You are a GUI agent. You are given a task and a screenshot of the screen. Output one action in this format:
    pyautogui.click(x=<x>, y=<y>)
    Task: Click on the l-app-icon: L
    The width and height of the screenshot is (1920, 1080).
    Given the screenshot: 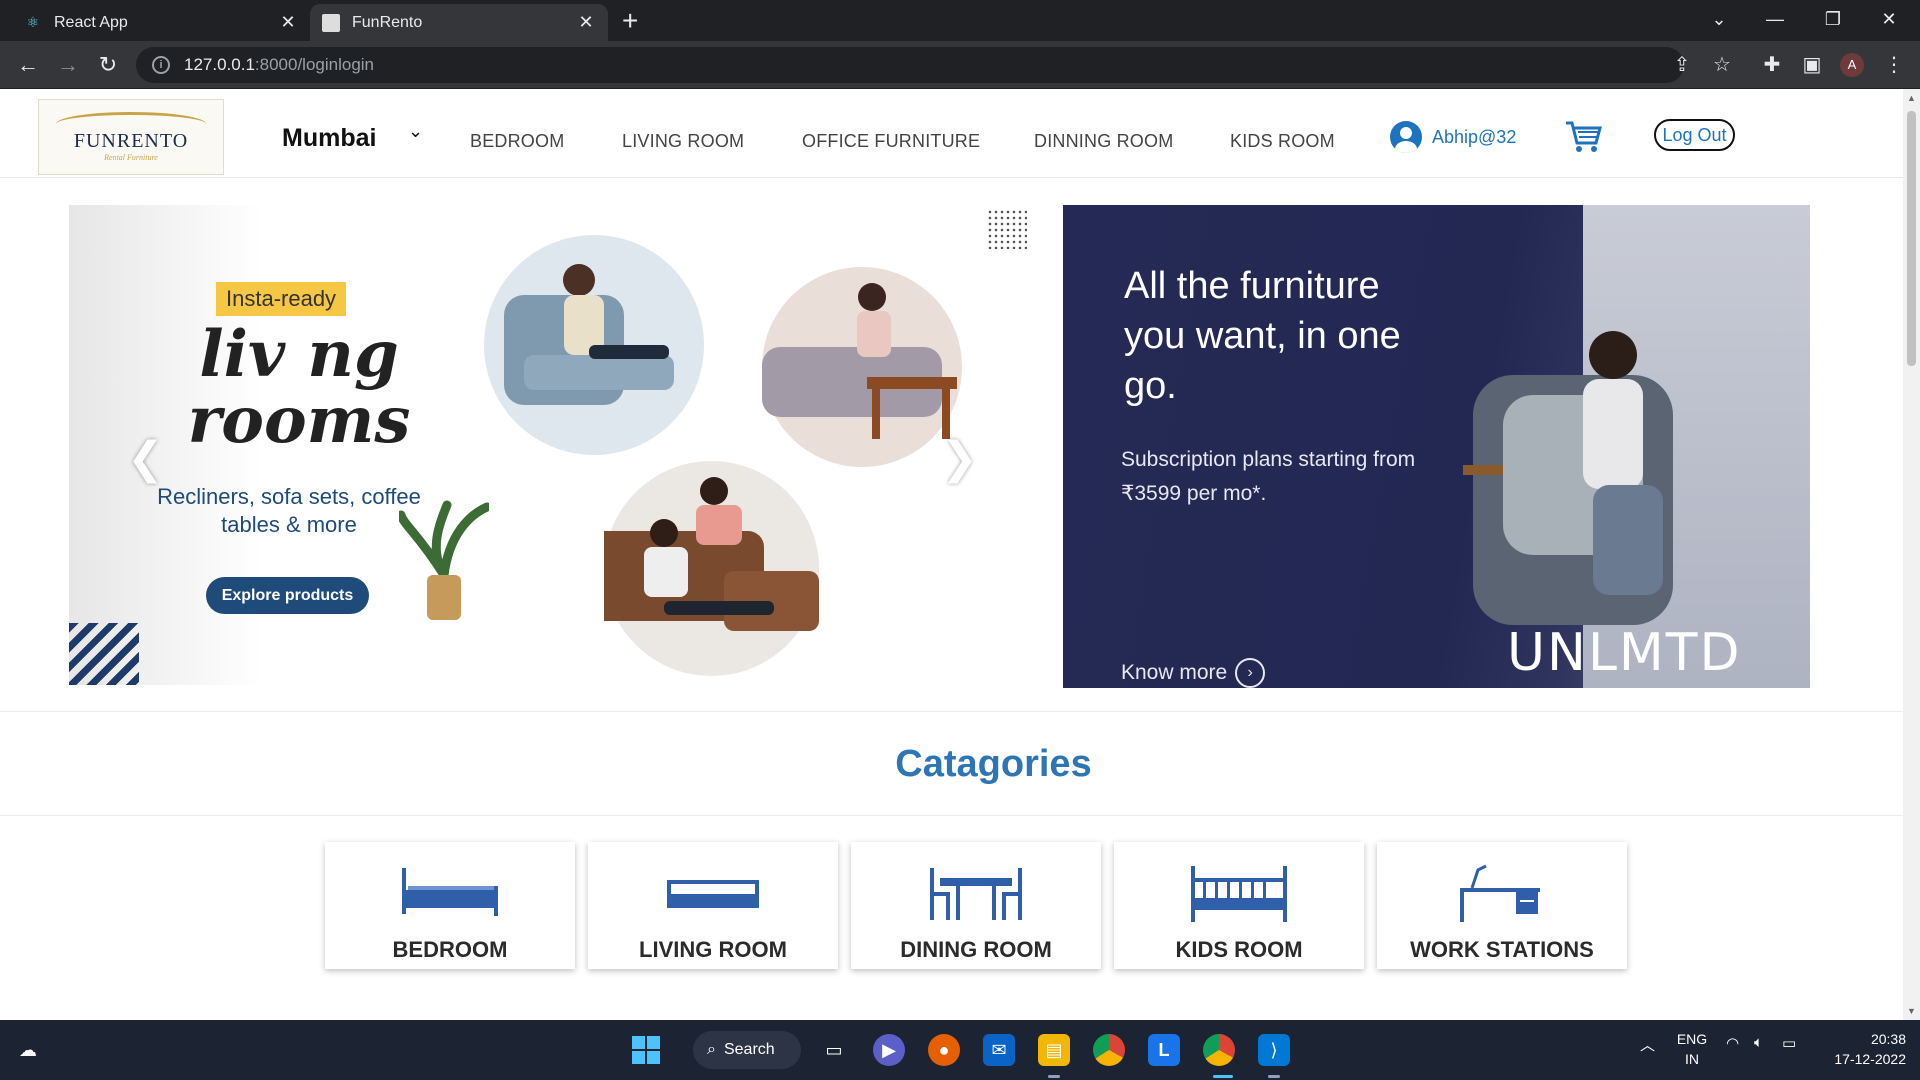 What is the action you would take?
    pyautogui.click(x=1164, y=1050)
    